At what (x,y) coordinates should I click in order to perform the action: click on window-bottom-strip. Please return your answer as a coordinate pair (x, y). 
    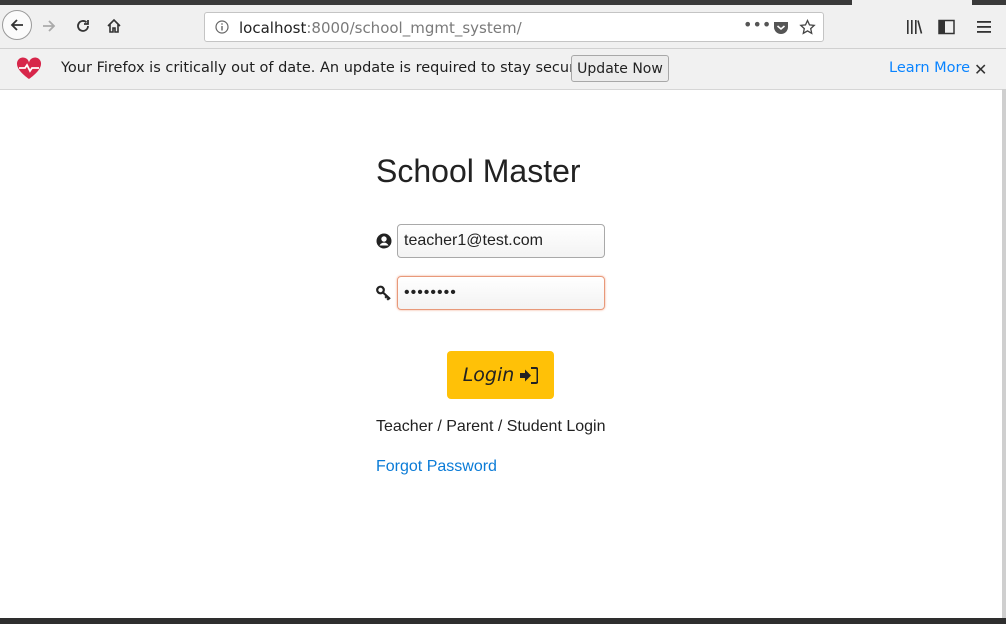
    Looking at the image, I should click on (503, 621).